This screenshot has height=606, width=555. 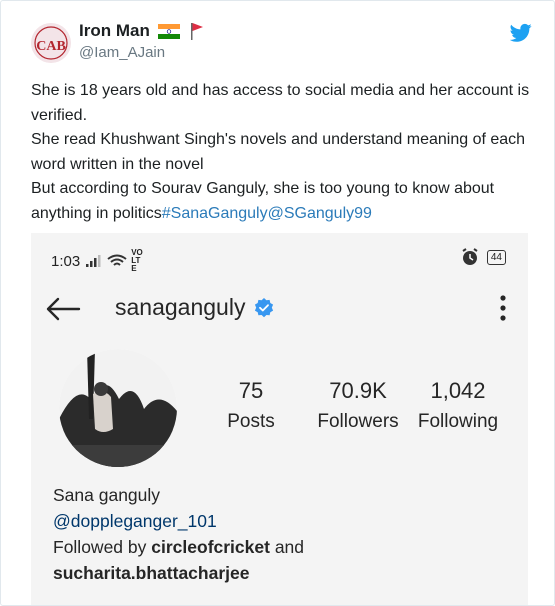 I want to click on bio-link: @doppleganger_101, so click(x=178, y=521).